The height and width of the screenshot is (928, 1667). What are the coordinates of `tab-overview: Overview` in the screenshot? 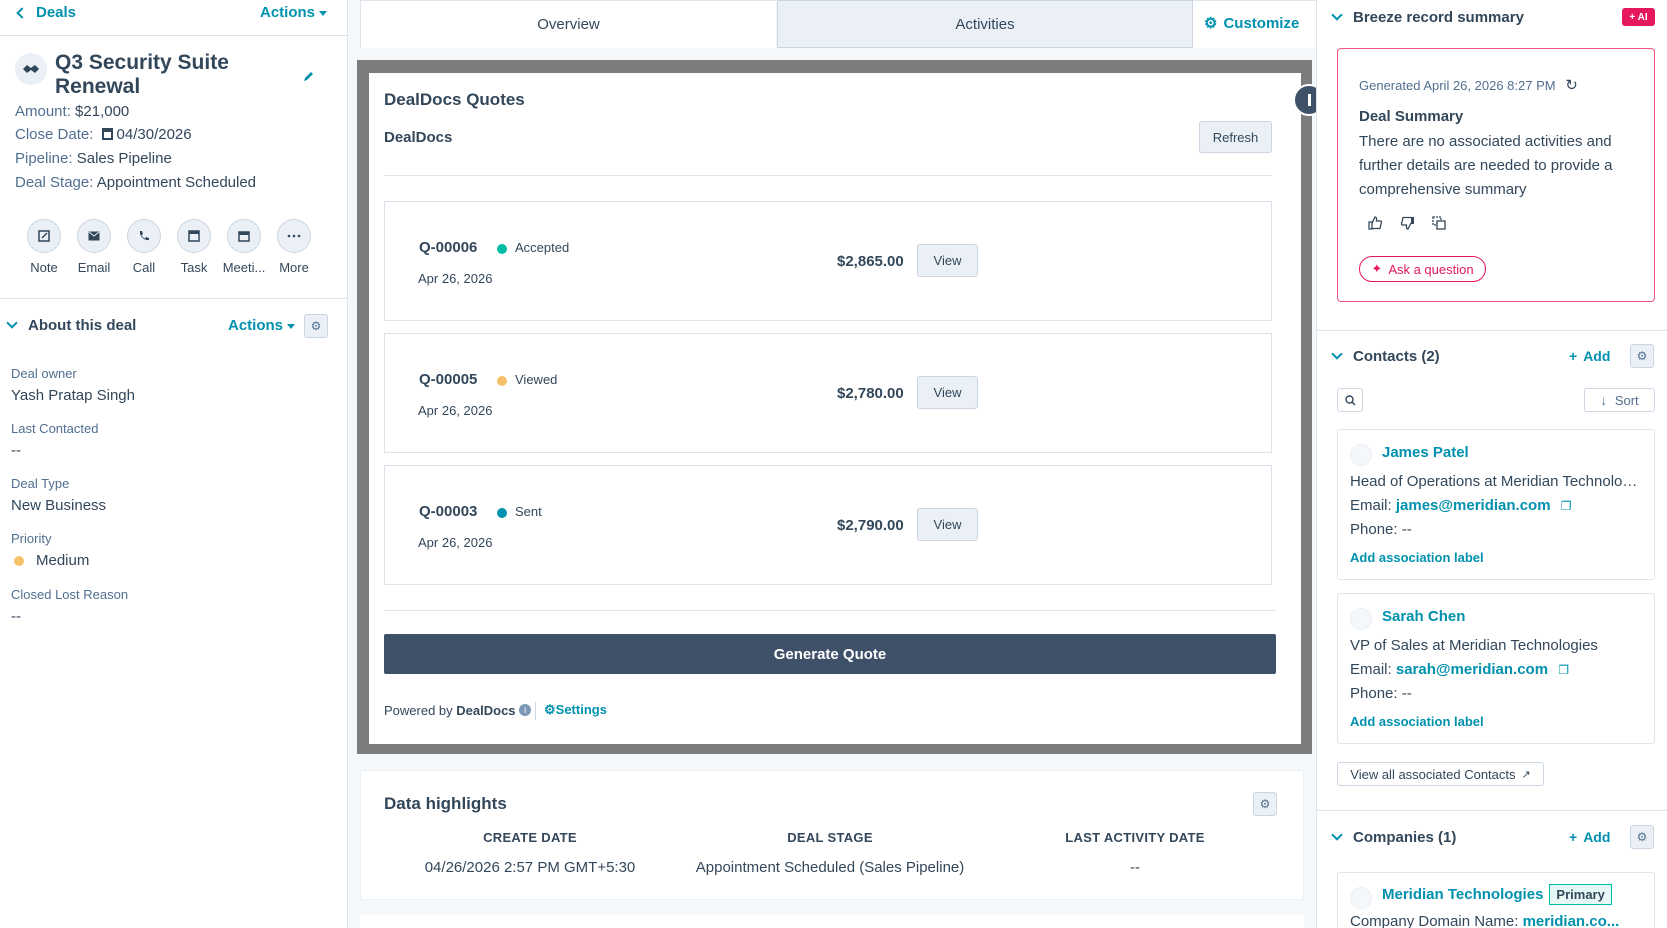 It's located at (568, 24).